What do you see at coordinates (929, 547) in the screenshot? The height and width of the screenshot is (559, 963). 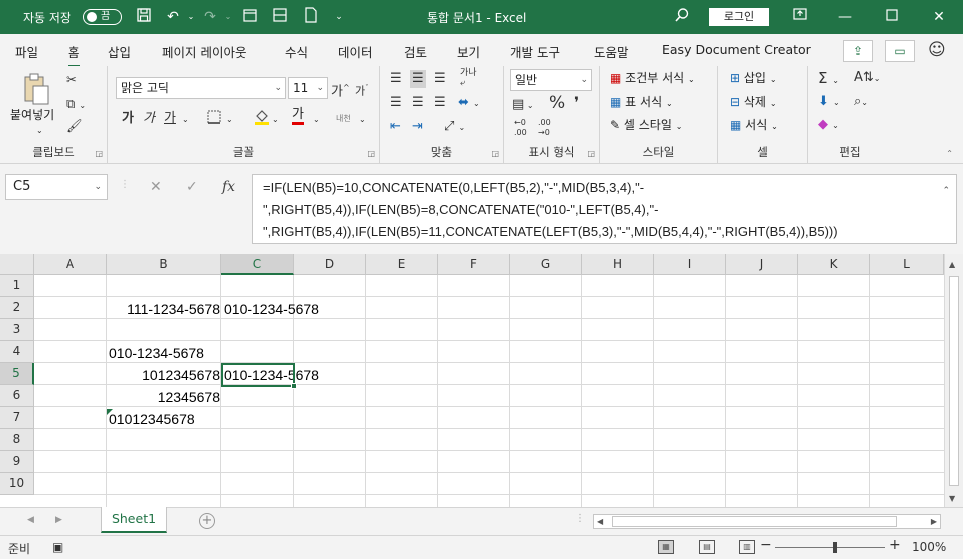 I see `zoom-level: 100%` at bounding box center [929, 547].